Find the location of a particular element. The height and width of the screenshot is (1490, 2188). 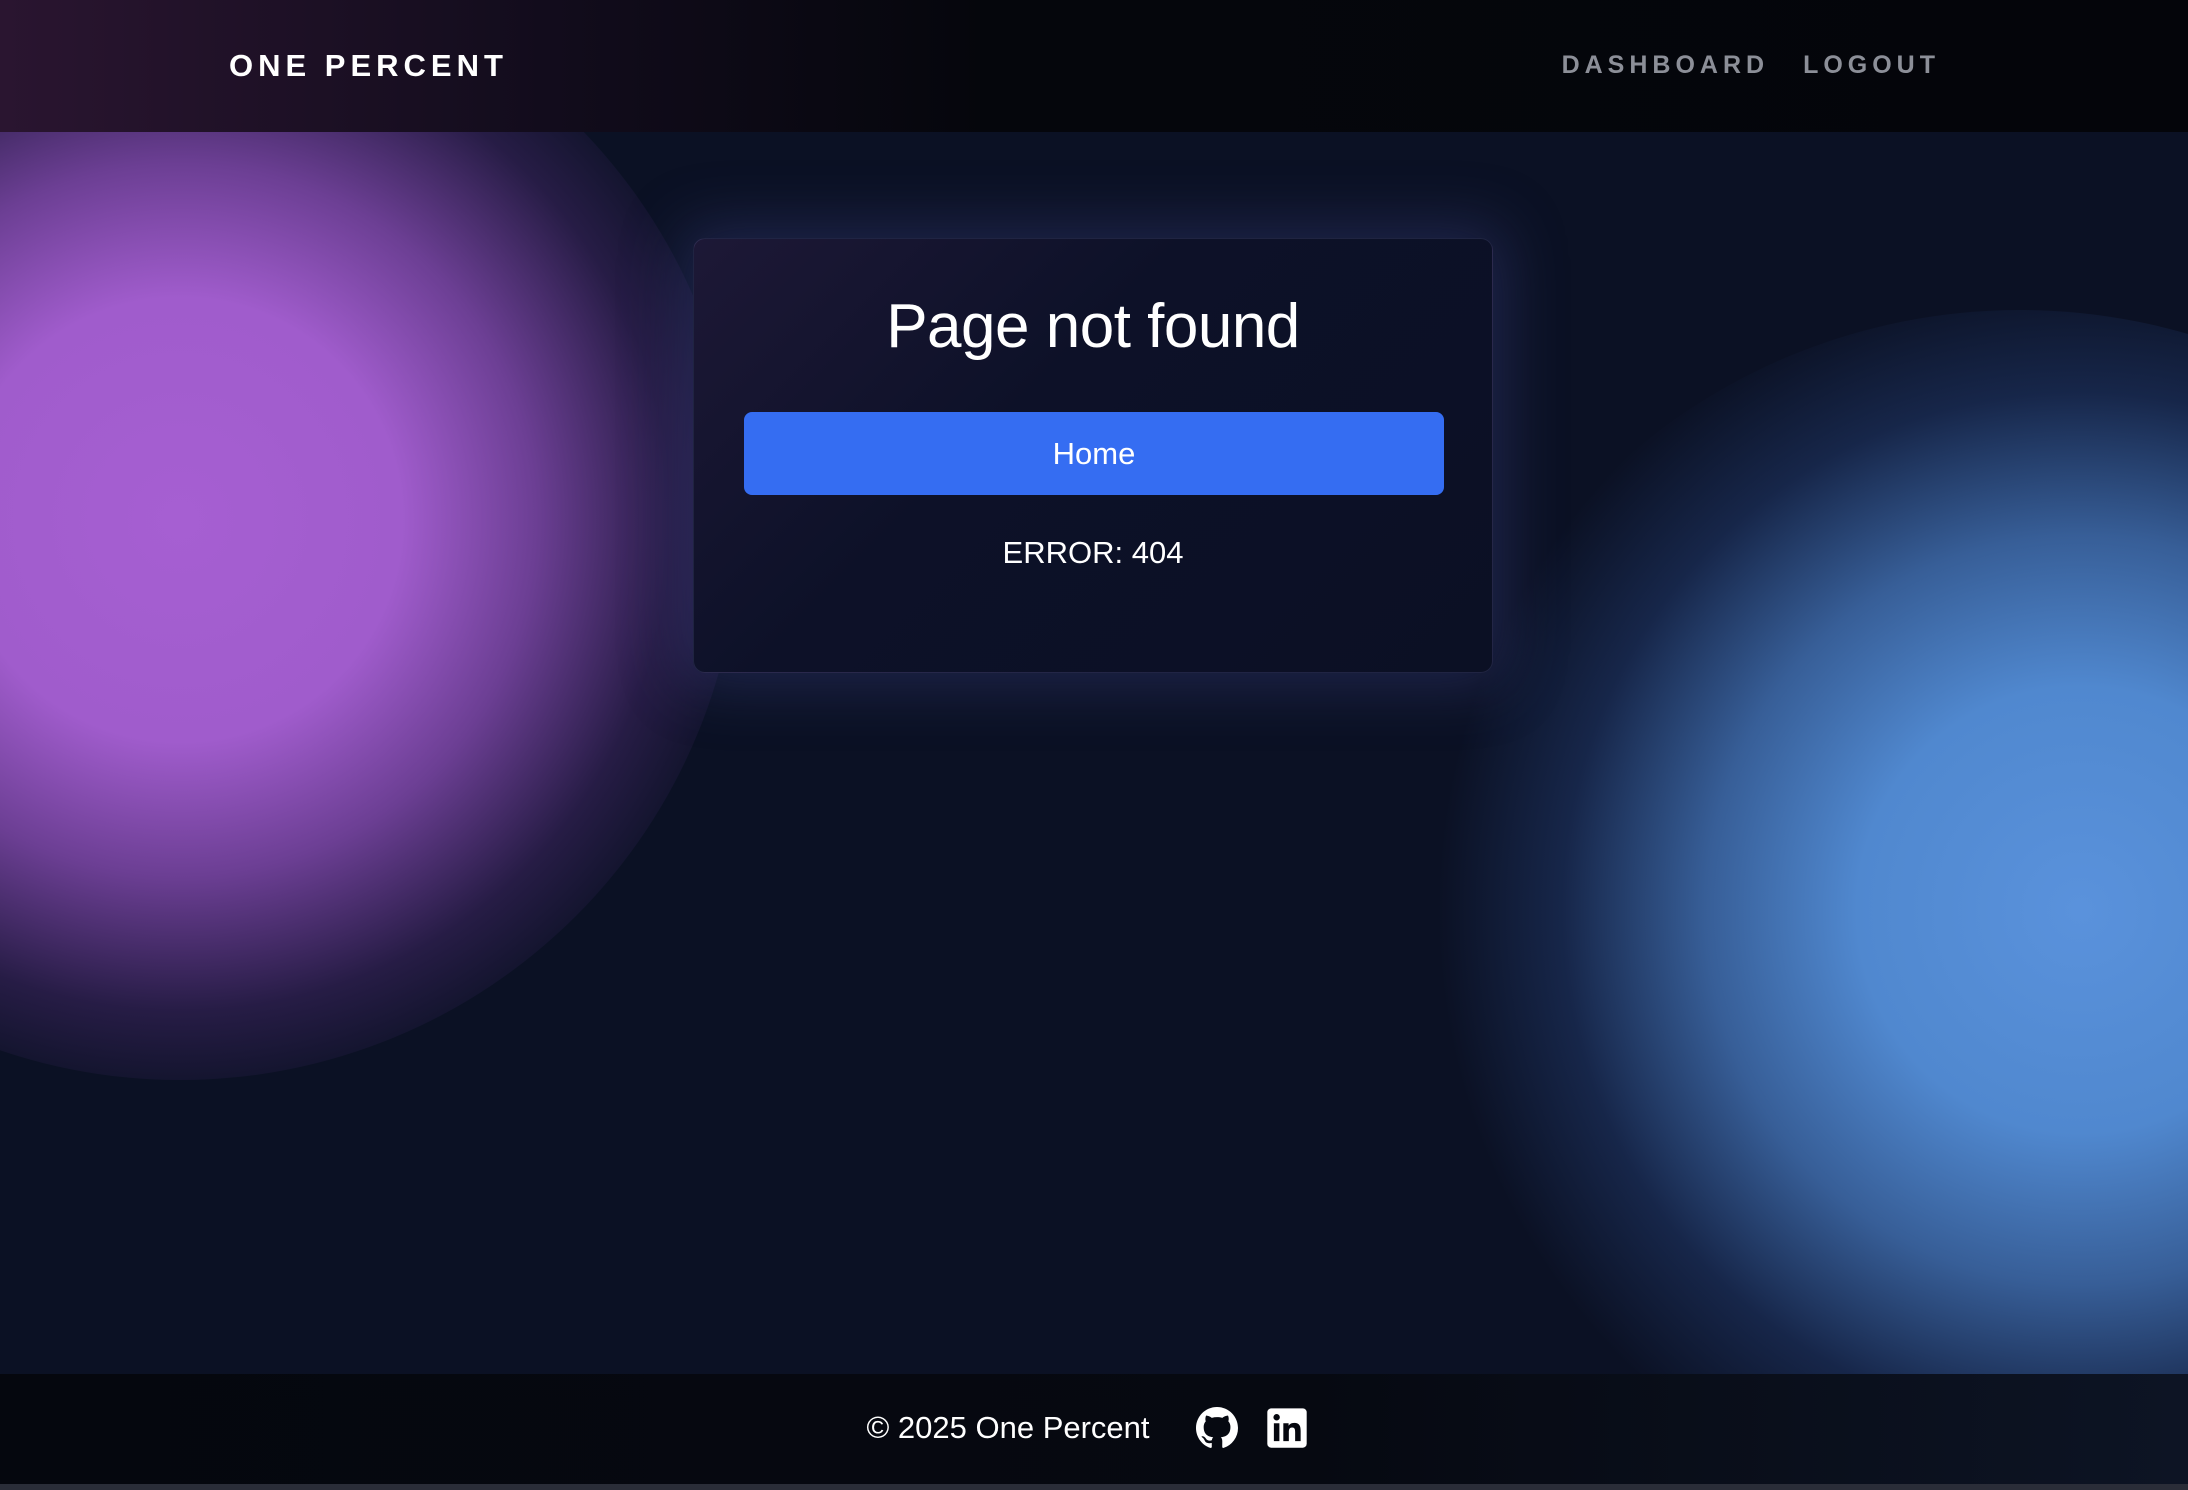

footer: © 2025 One Percent is located at coordinates (1094, 1432).